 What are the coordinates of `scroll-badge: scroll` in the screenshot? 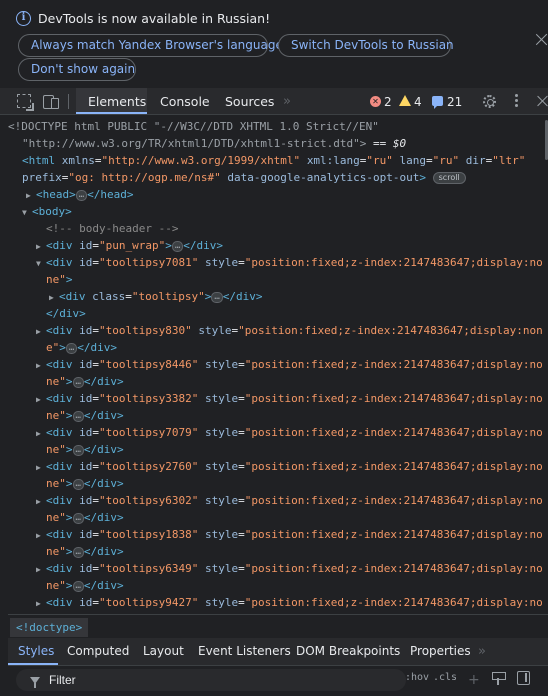 It's located at (449, 178).